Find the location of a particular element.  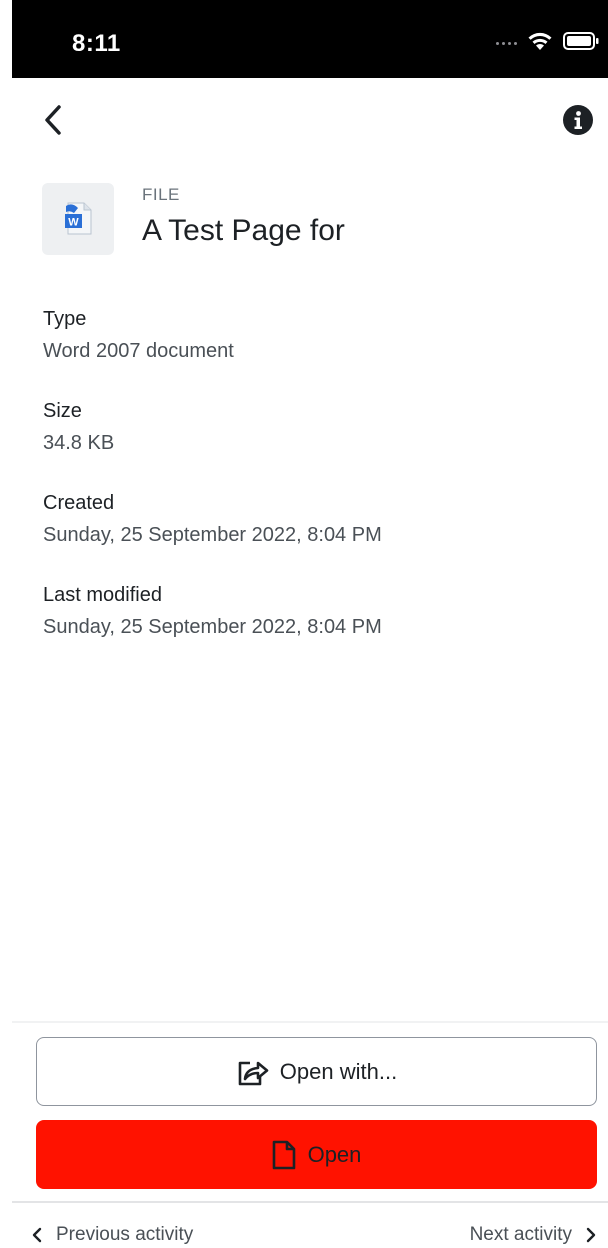

open-button: Open is located at coordinates (316, 1154).